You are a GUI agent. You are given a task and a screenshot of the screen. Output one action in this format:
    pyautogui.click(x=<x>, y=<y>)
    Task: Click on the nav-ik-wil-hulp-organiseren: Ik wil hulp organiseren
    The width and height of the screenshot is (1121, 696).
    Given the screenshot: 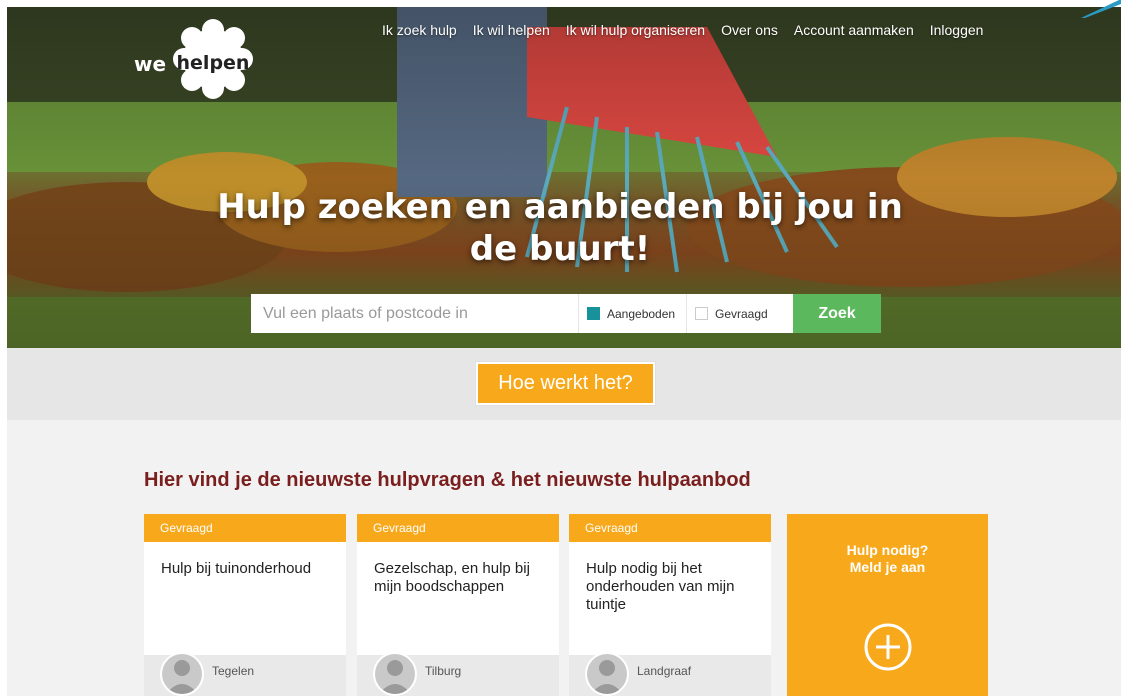 What is the action you would take?
    pyautogui.click(x=635, y=30)
    